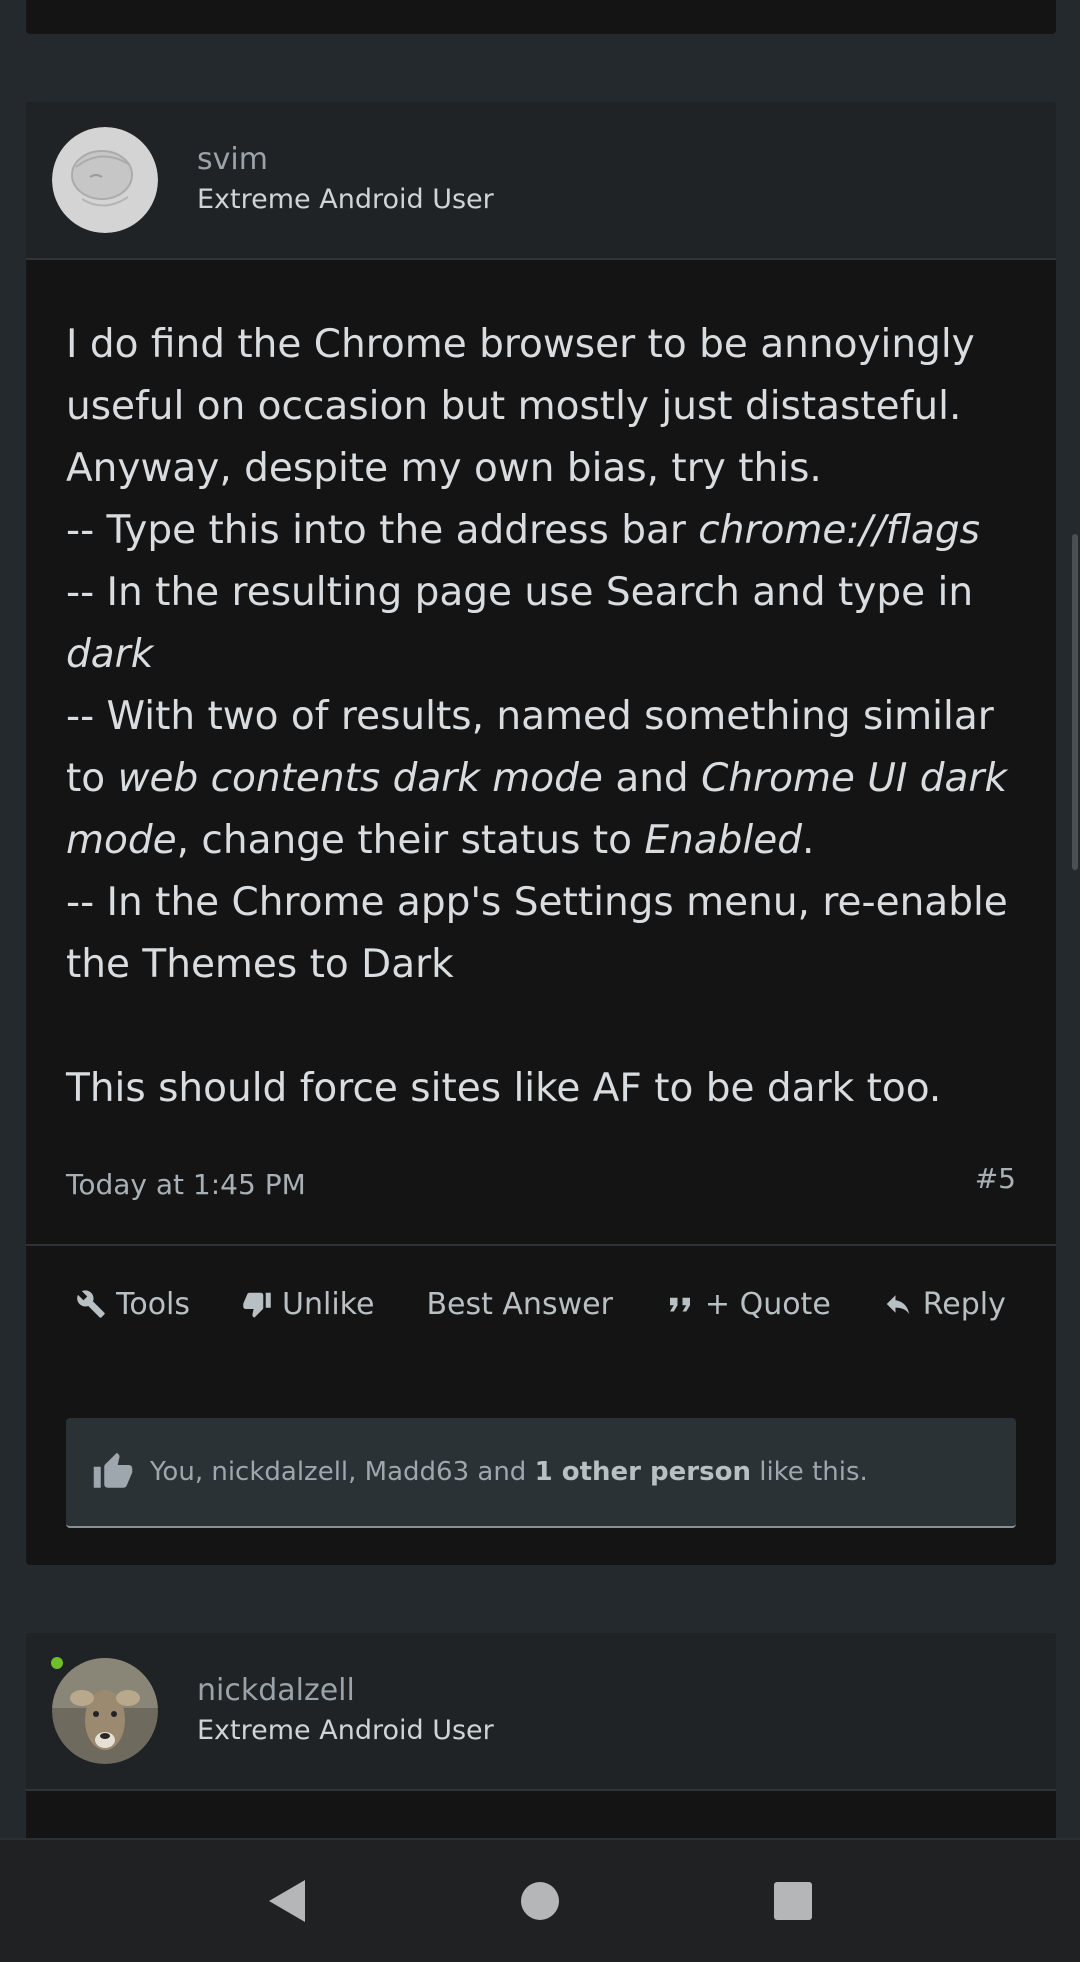  What do you see at coordinates (898, 1304) in the screenshot?
I see `reply-icon` at bounding box center [898, 1304].